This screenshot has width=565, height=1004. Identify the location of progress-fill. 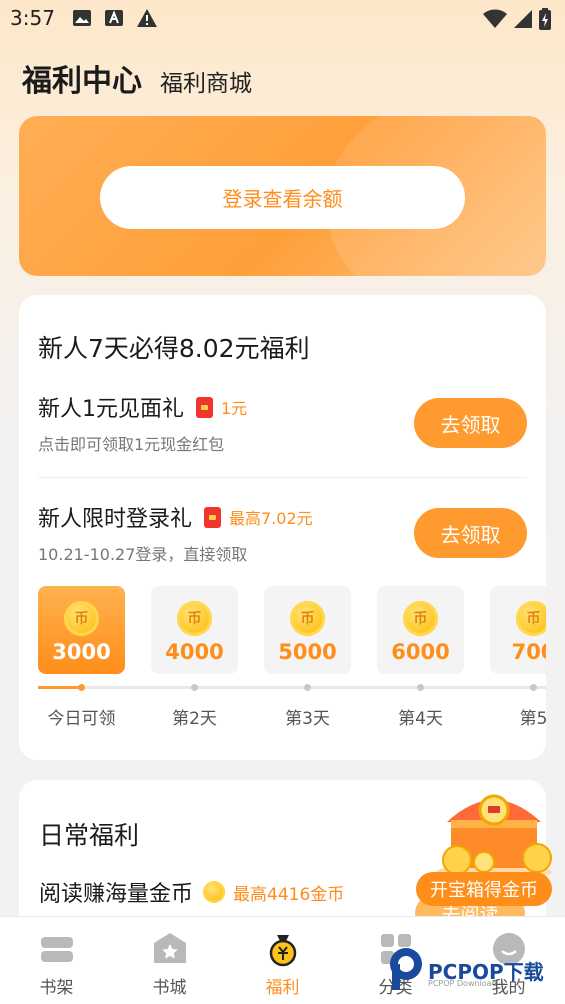
(60, 687).